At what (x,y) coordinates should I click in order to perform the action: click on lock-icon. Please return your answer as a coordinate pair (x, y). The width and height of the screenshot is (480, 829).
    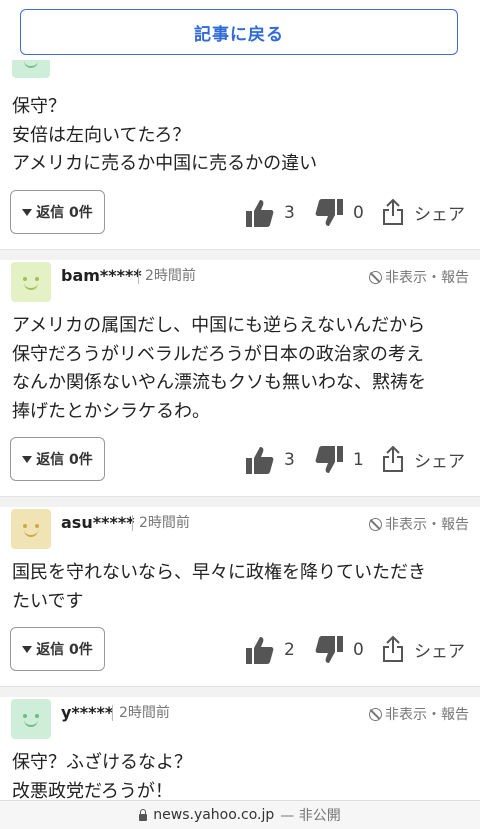
    Looking at the image, I should click on (143, 814).